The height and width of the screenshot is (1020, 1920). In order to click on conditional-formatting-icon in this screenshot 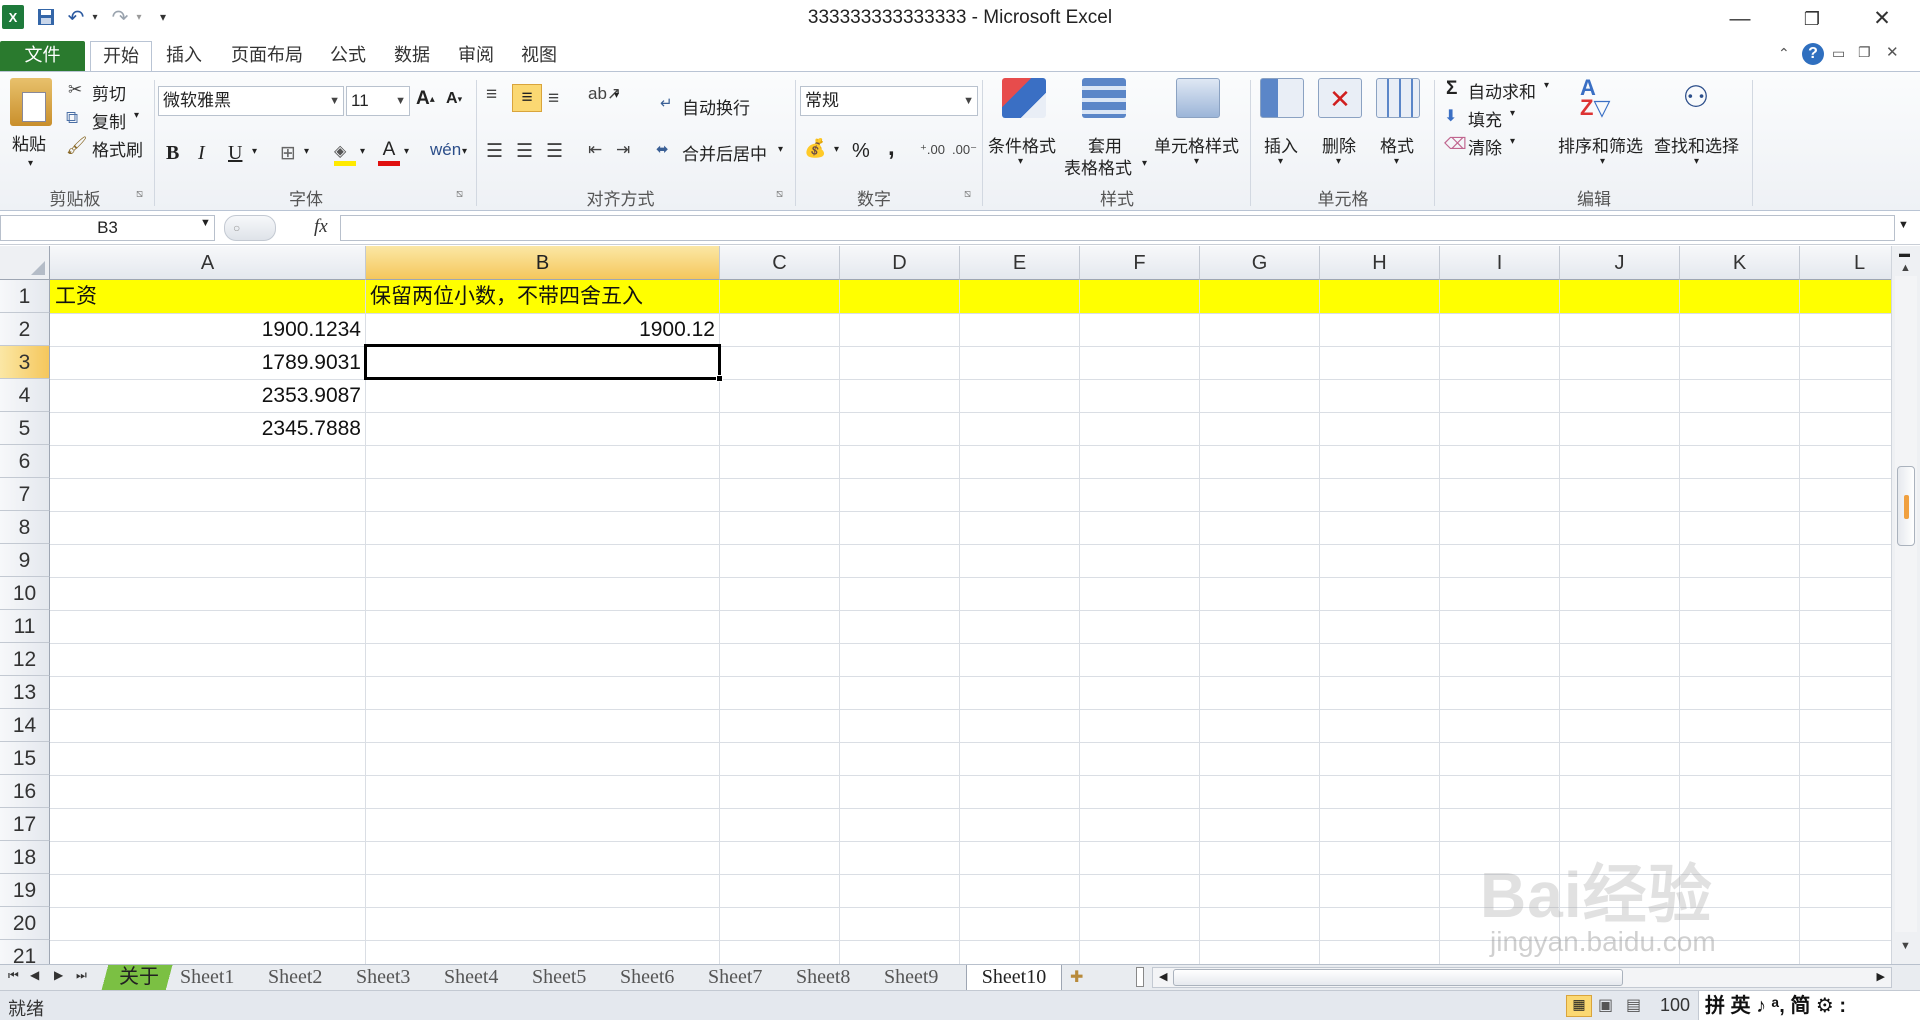, I will do `click(1024, 98)`.